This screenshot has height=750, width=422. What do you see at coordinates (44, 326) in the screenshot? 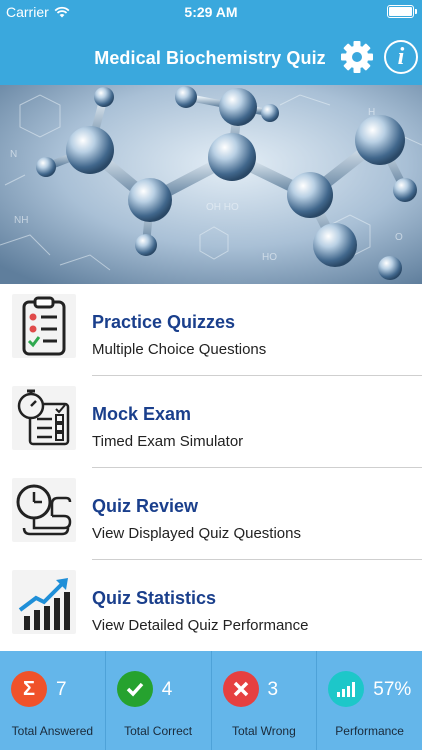
I see `clipboard-checklist-icon` at bounding box center [44, 326].